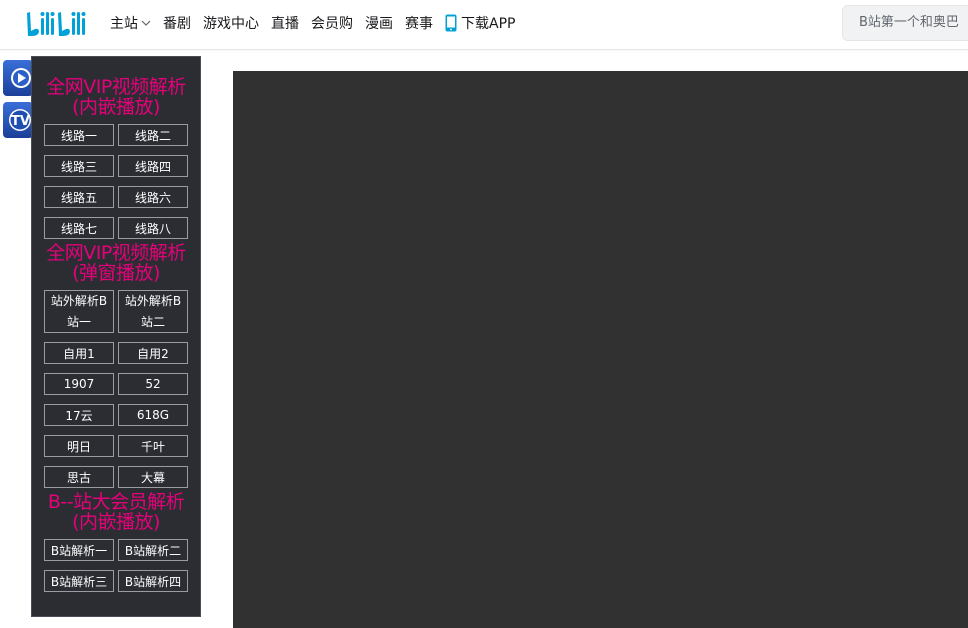  What do you see at coordinates (79, 228) in the screenshot?
I see `route-button: 线路七` at bounding box center [79, 228].